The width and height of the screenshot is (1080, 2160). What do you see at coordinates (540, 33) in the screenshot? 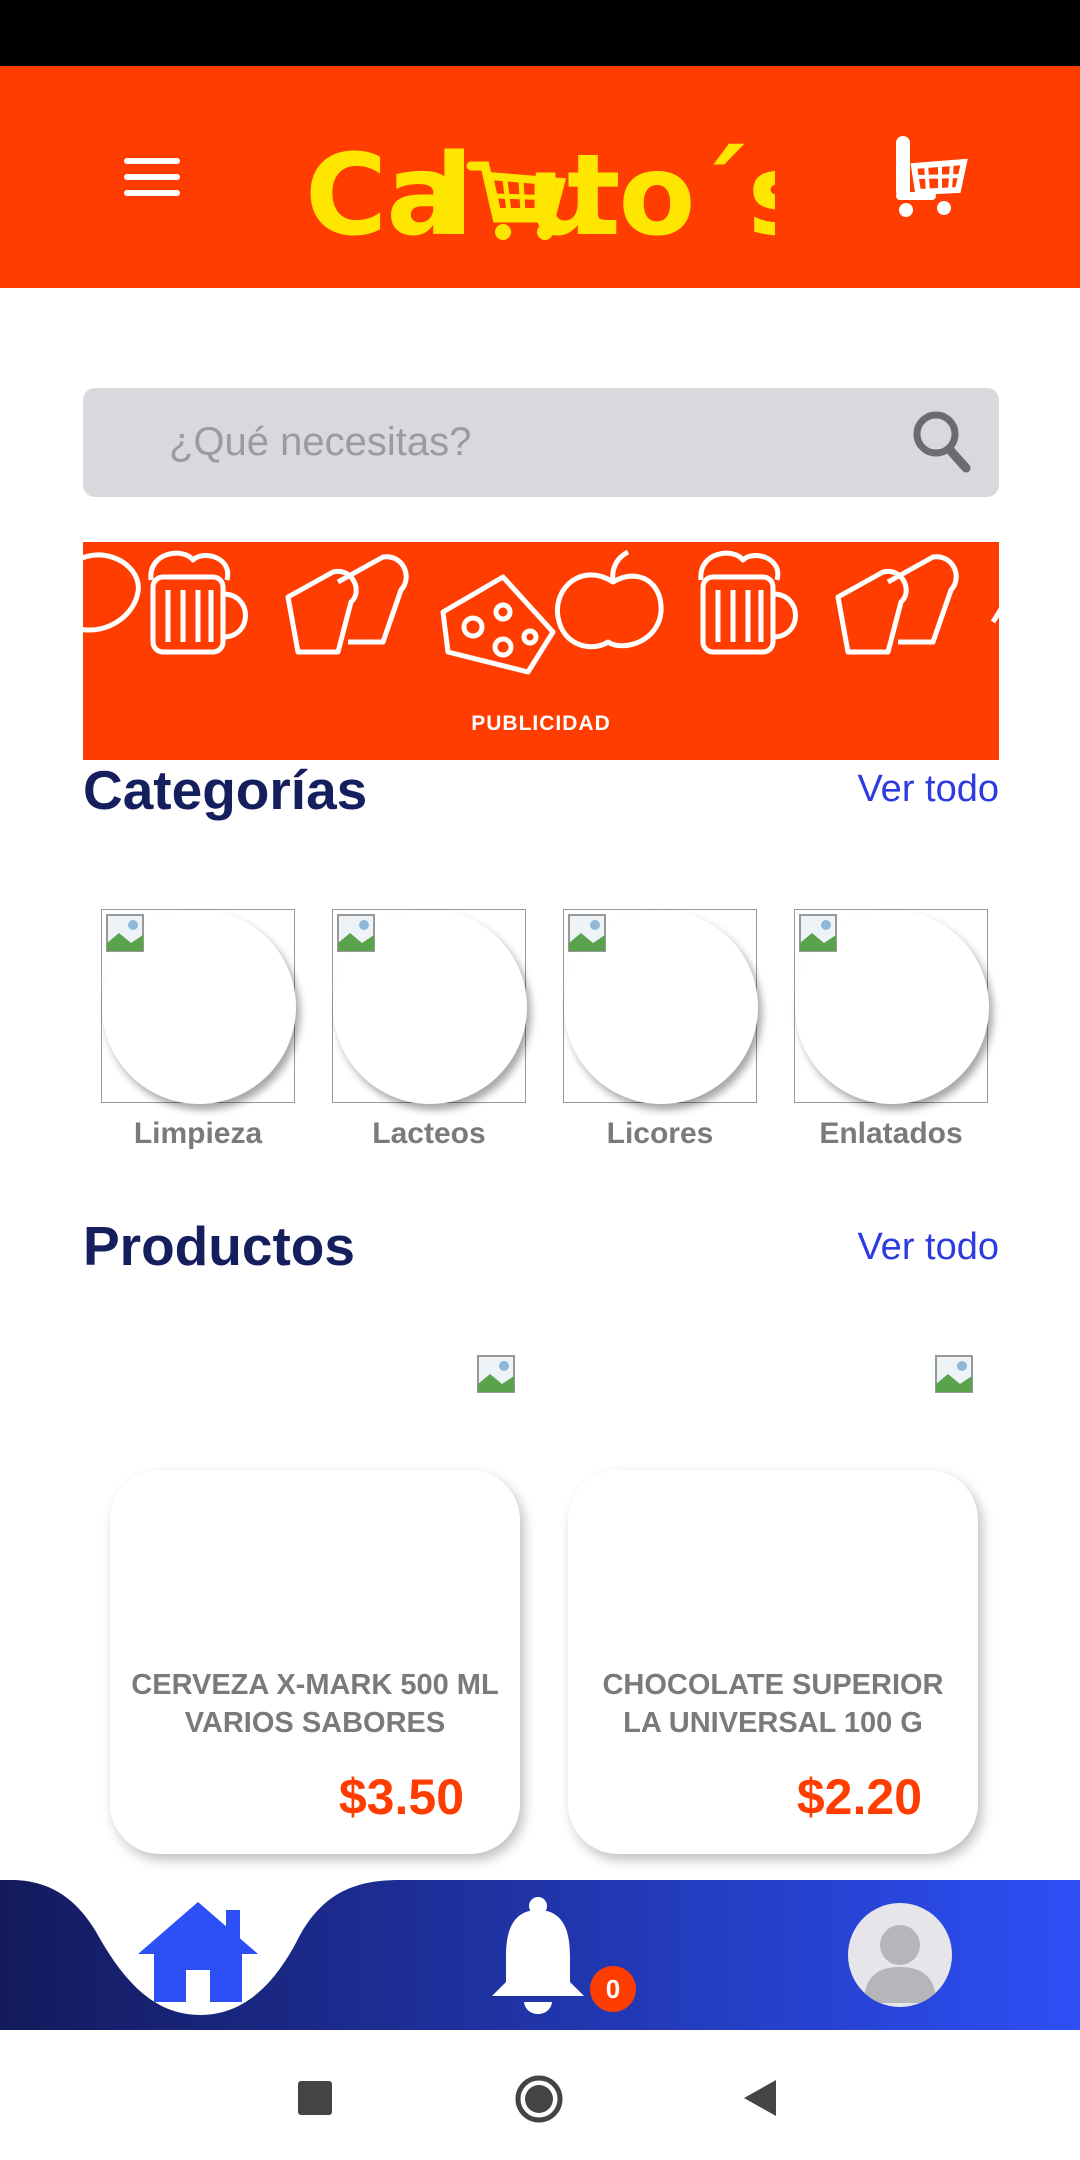
I see `status-bar` at bounding box center [540, 33].